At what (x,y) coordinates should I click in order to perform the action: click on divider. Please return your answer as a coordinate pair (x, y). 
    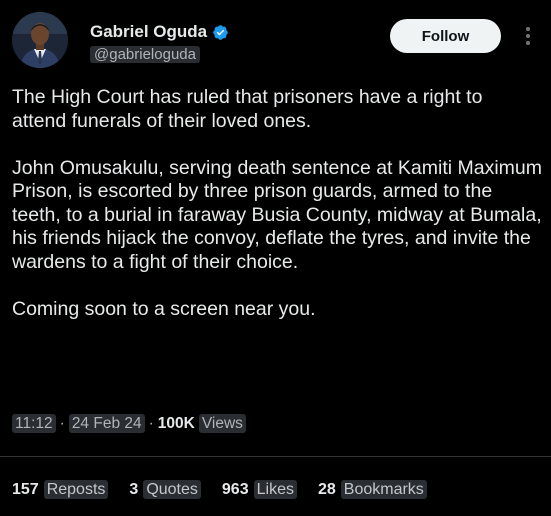
    Looking at the image, I should click on (275, 456).